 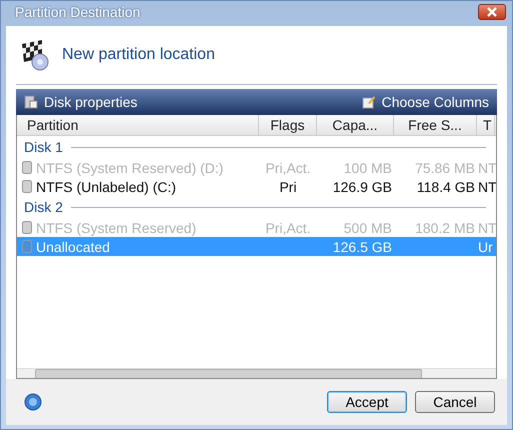 What do you see at coordinates (43, 207) in the screenshot?
I see `disk-group-label: Disk 2` at bounding box center [43, 207].